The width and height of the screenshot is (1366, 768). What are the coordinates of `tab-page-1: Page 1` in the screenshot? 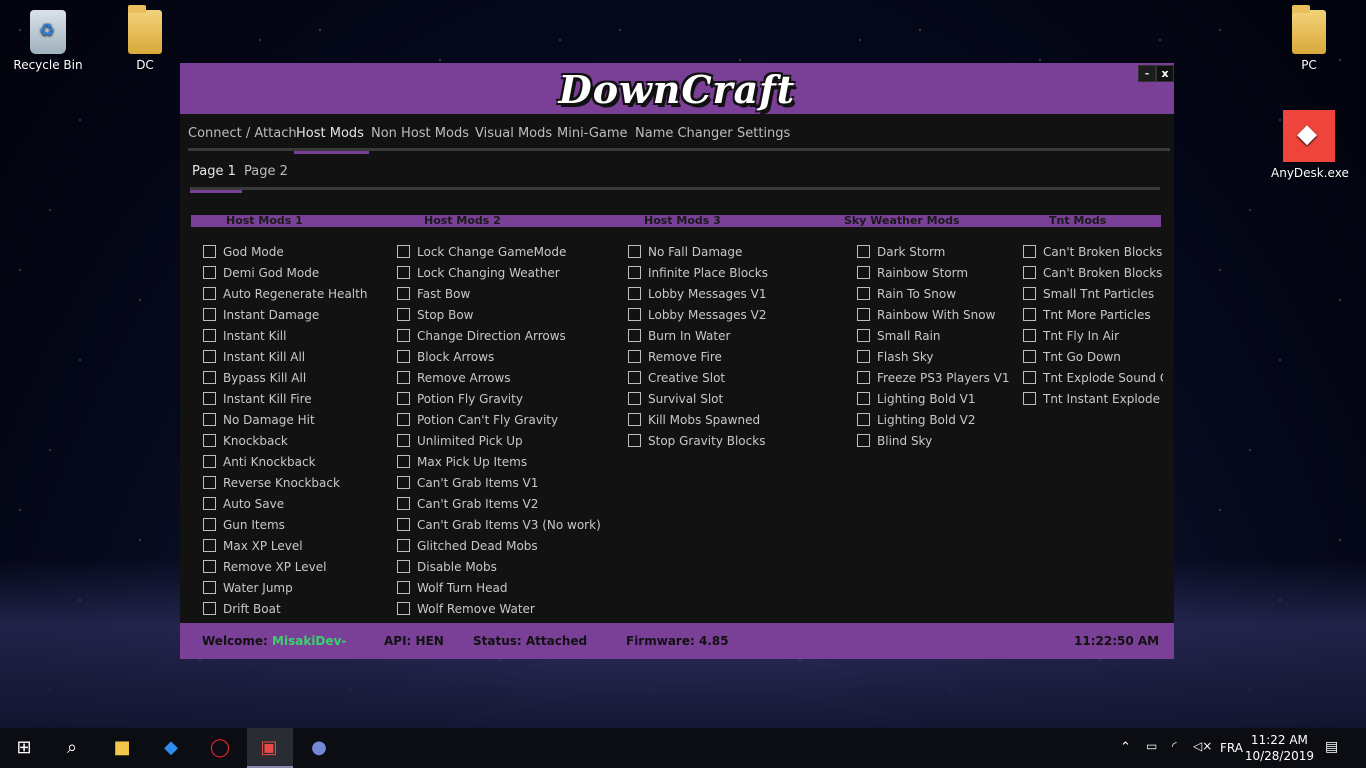 It's located at (216, 178).